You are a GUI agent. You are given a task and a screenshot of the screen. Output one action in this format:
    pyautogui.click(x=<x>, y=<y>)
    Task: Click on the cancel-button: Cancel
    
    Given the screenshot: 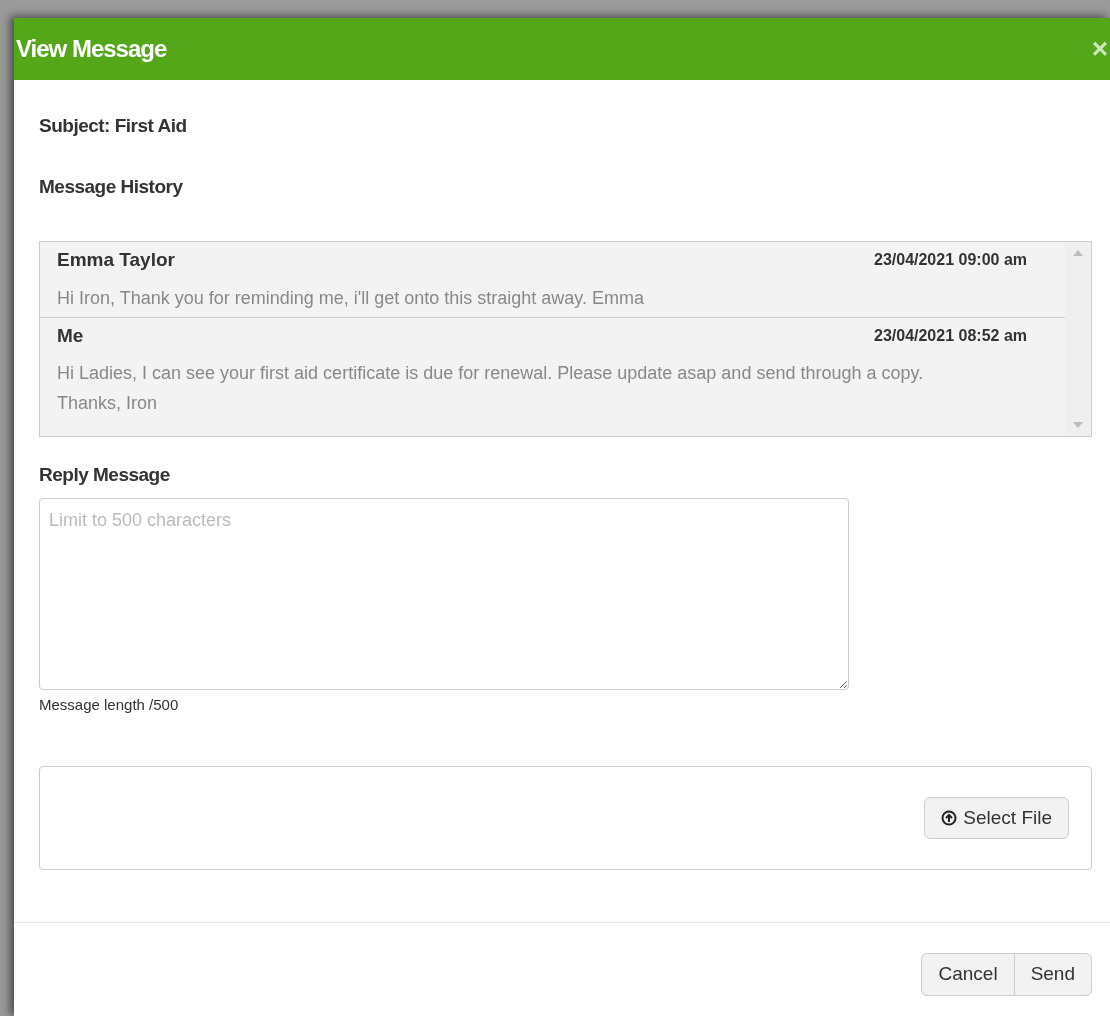 What is the action you would take?
    pyautogui.click(x=968, y=974)
    